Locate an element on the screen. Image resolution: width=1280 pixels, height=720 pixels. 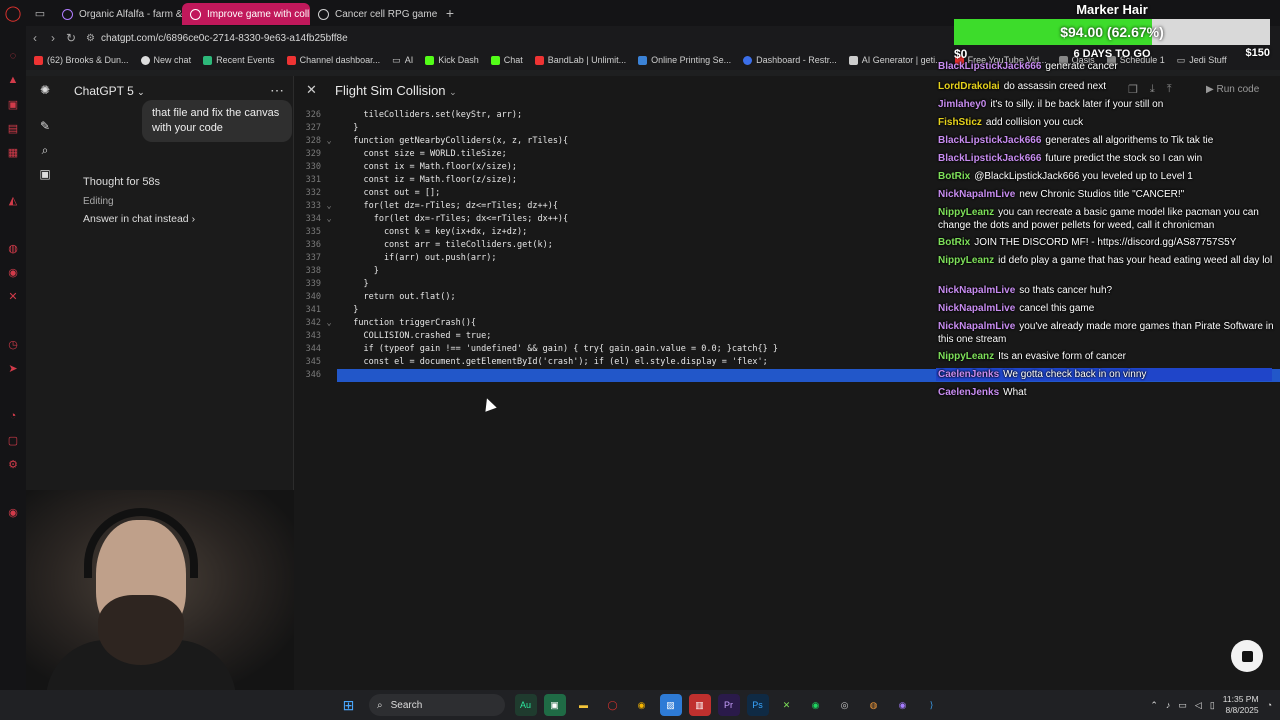
taskbar-search: ⌕ Search is located at coordinates (437, 705).